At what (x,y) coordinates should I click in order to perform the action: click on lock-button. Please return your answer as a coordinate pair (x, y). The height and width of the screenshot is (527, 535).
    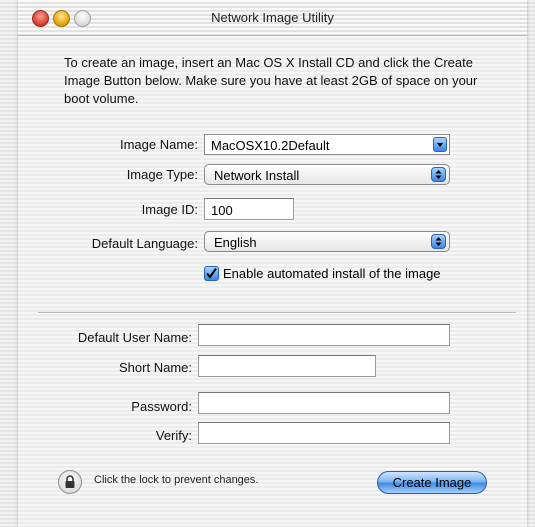
    Looking at the image, I should click on (70, 482).